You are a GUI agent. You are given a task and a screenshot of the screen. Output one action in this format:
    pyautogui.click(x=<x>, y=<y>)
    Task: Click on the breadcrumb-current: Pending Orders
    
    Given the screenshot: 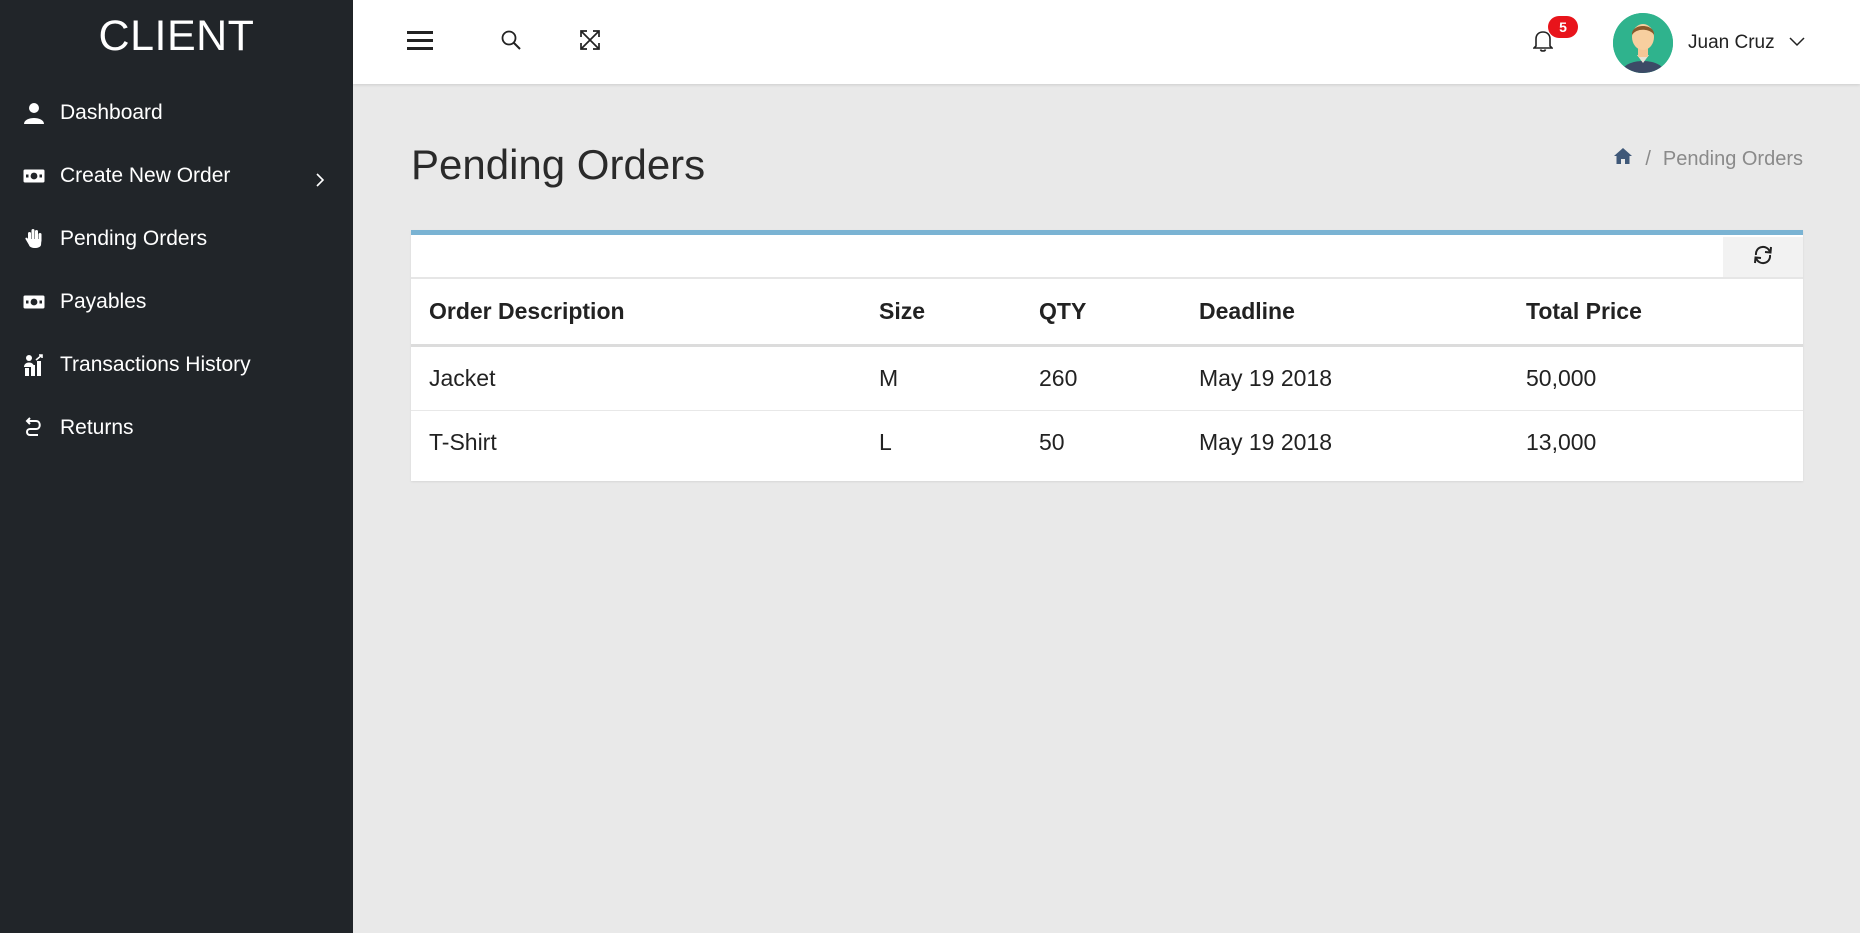 What is the action you would take?
    pyautogui.click(x=1732, y=158)
    